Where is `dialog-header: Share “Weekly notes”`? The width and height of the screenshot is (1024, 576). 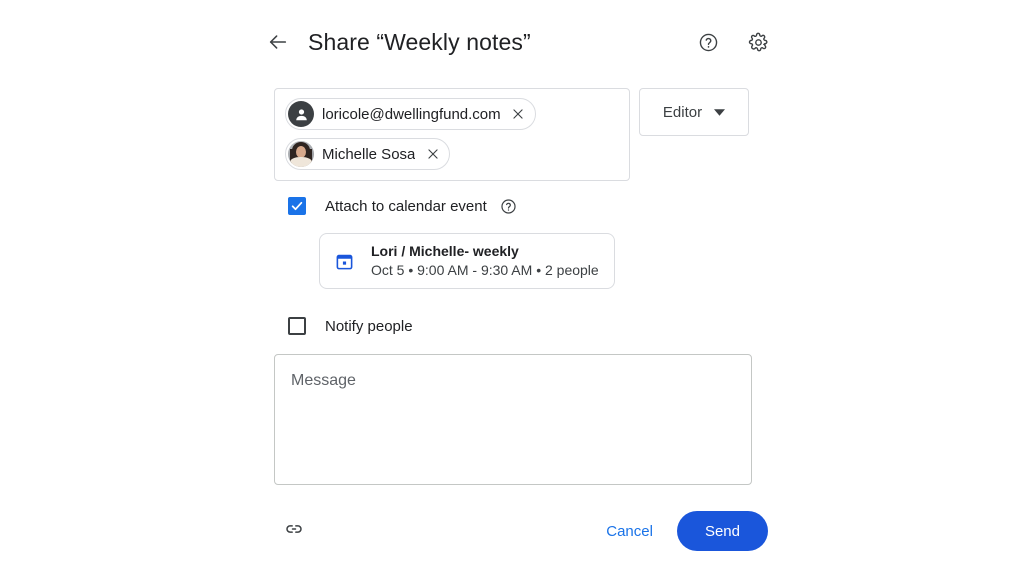
dialog-header: Share “Weekly notes” is located at coordinates (518, 42).